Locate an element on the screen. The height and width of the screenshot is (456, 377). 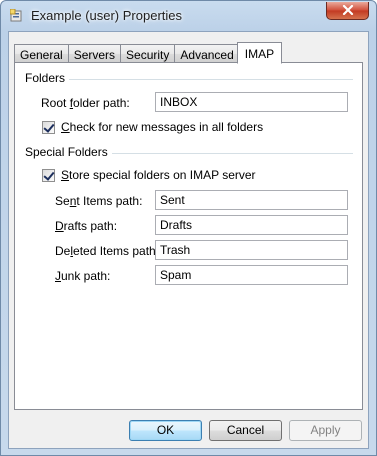
deleted-items-input: Trash is located at coordinates (251, 250).